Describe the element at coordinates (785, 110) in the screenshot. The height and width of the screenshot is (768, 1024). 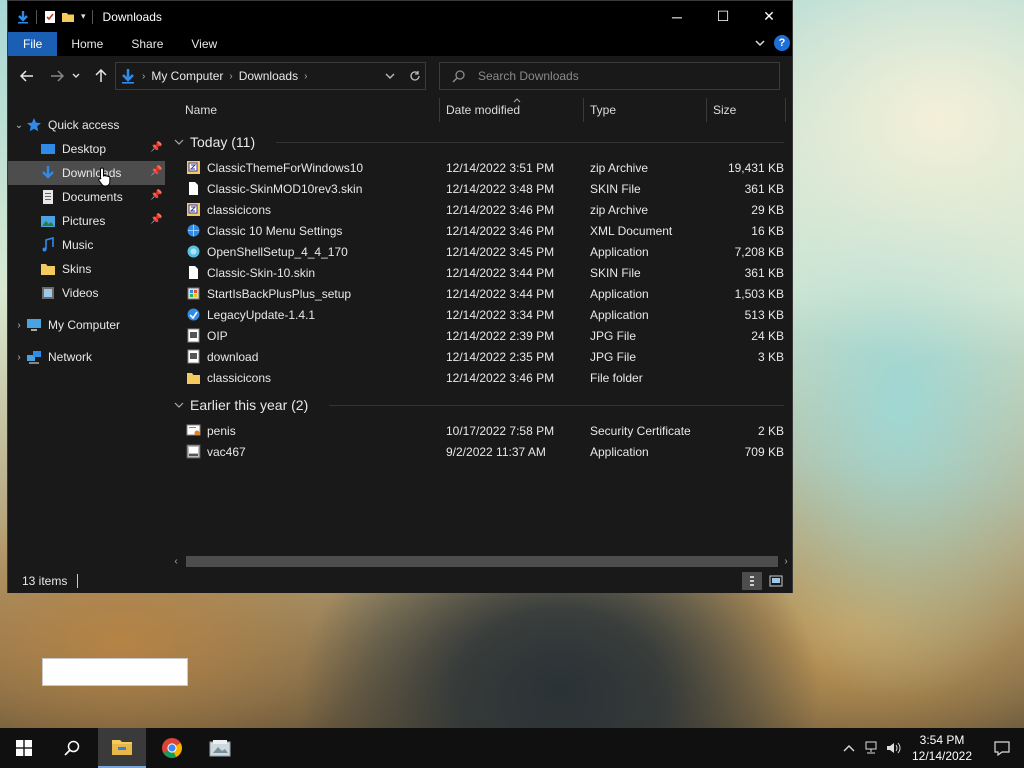
I see `column-divider` at that location.